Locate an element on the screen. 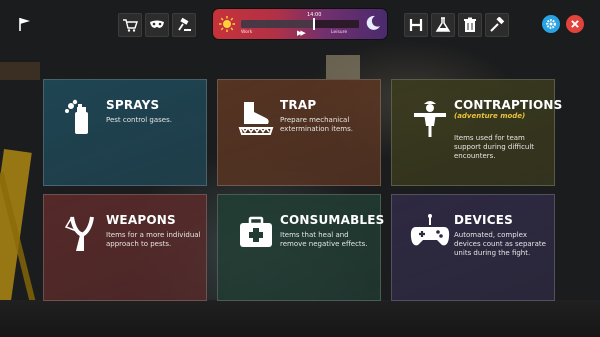 The image size is (600, 337). close-icon is located at coordinates (575, 24).